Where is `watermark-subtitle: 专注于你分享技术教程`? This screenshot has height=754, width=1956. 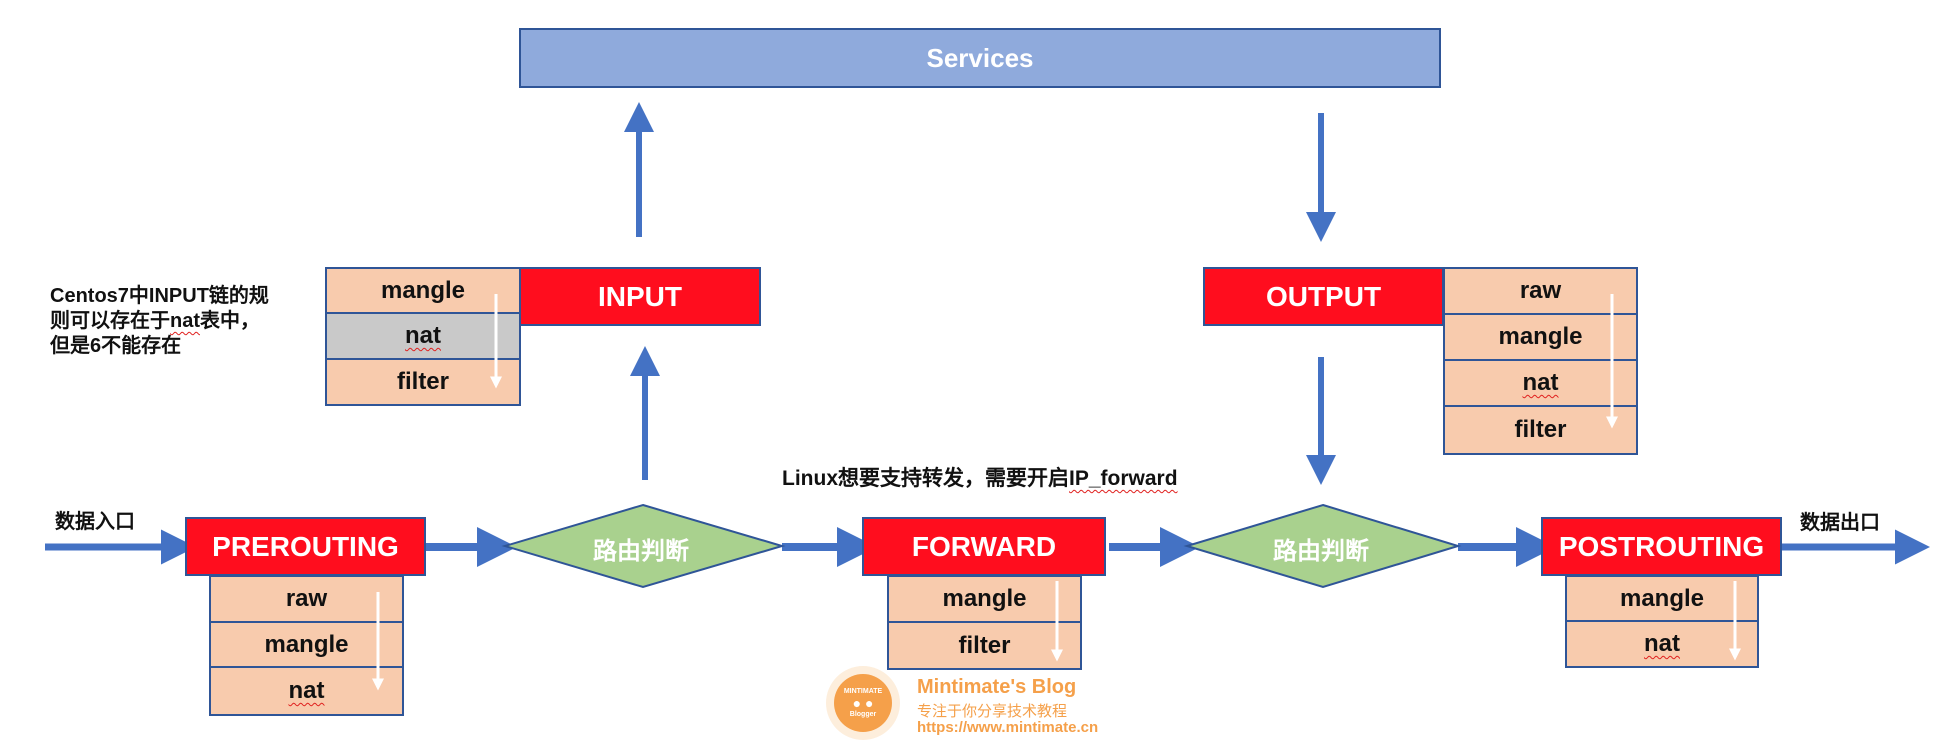
watermark-subtitle: 专注于你分享技术教程 is located at coordinates (992, 711).